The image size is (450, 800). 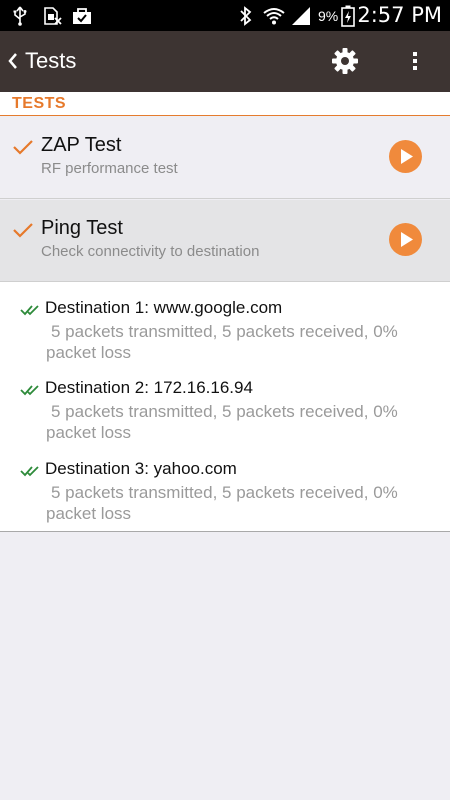 I want to click on test-name: Ping Test, so click(x=82, y=228).